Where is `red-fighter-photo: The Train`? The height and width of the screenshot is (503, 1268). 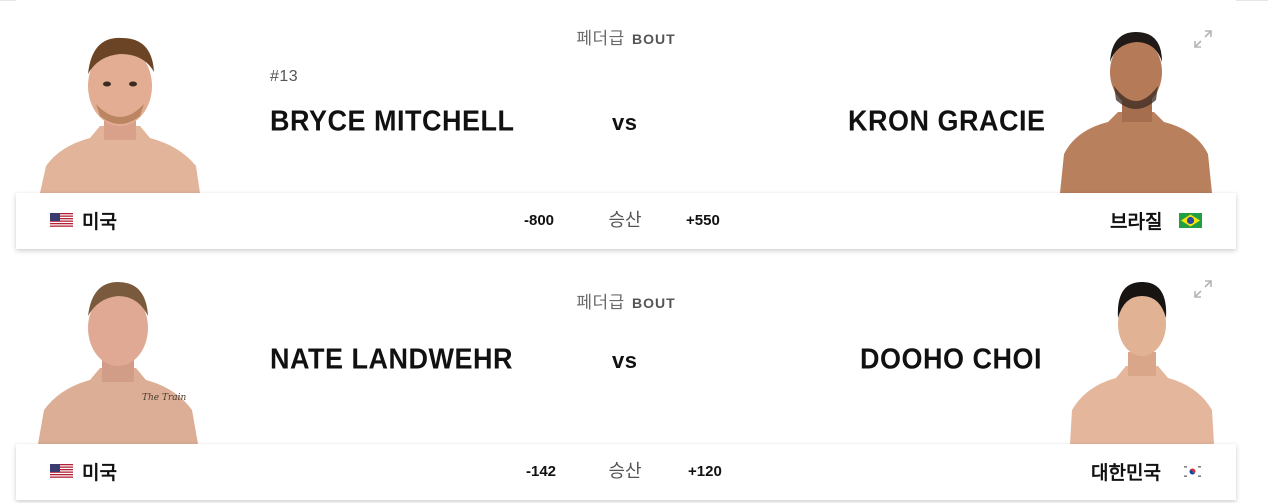 red-fighter-photo: The Train is located at coordinates (118, 361).